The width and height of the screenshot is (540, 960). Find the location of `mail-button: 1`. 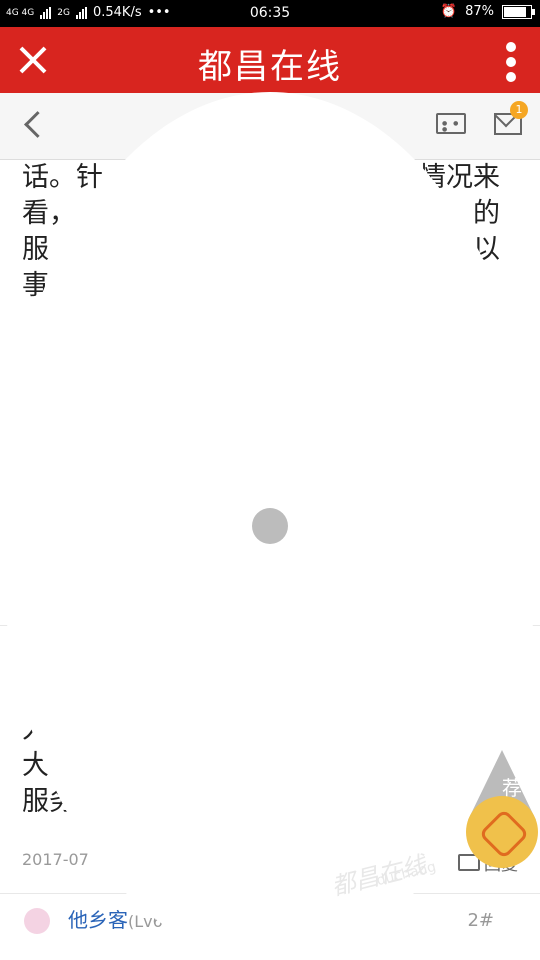

mail-button: 1 is located at coordinates (511, 118).